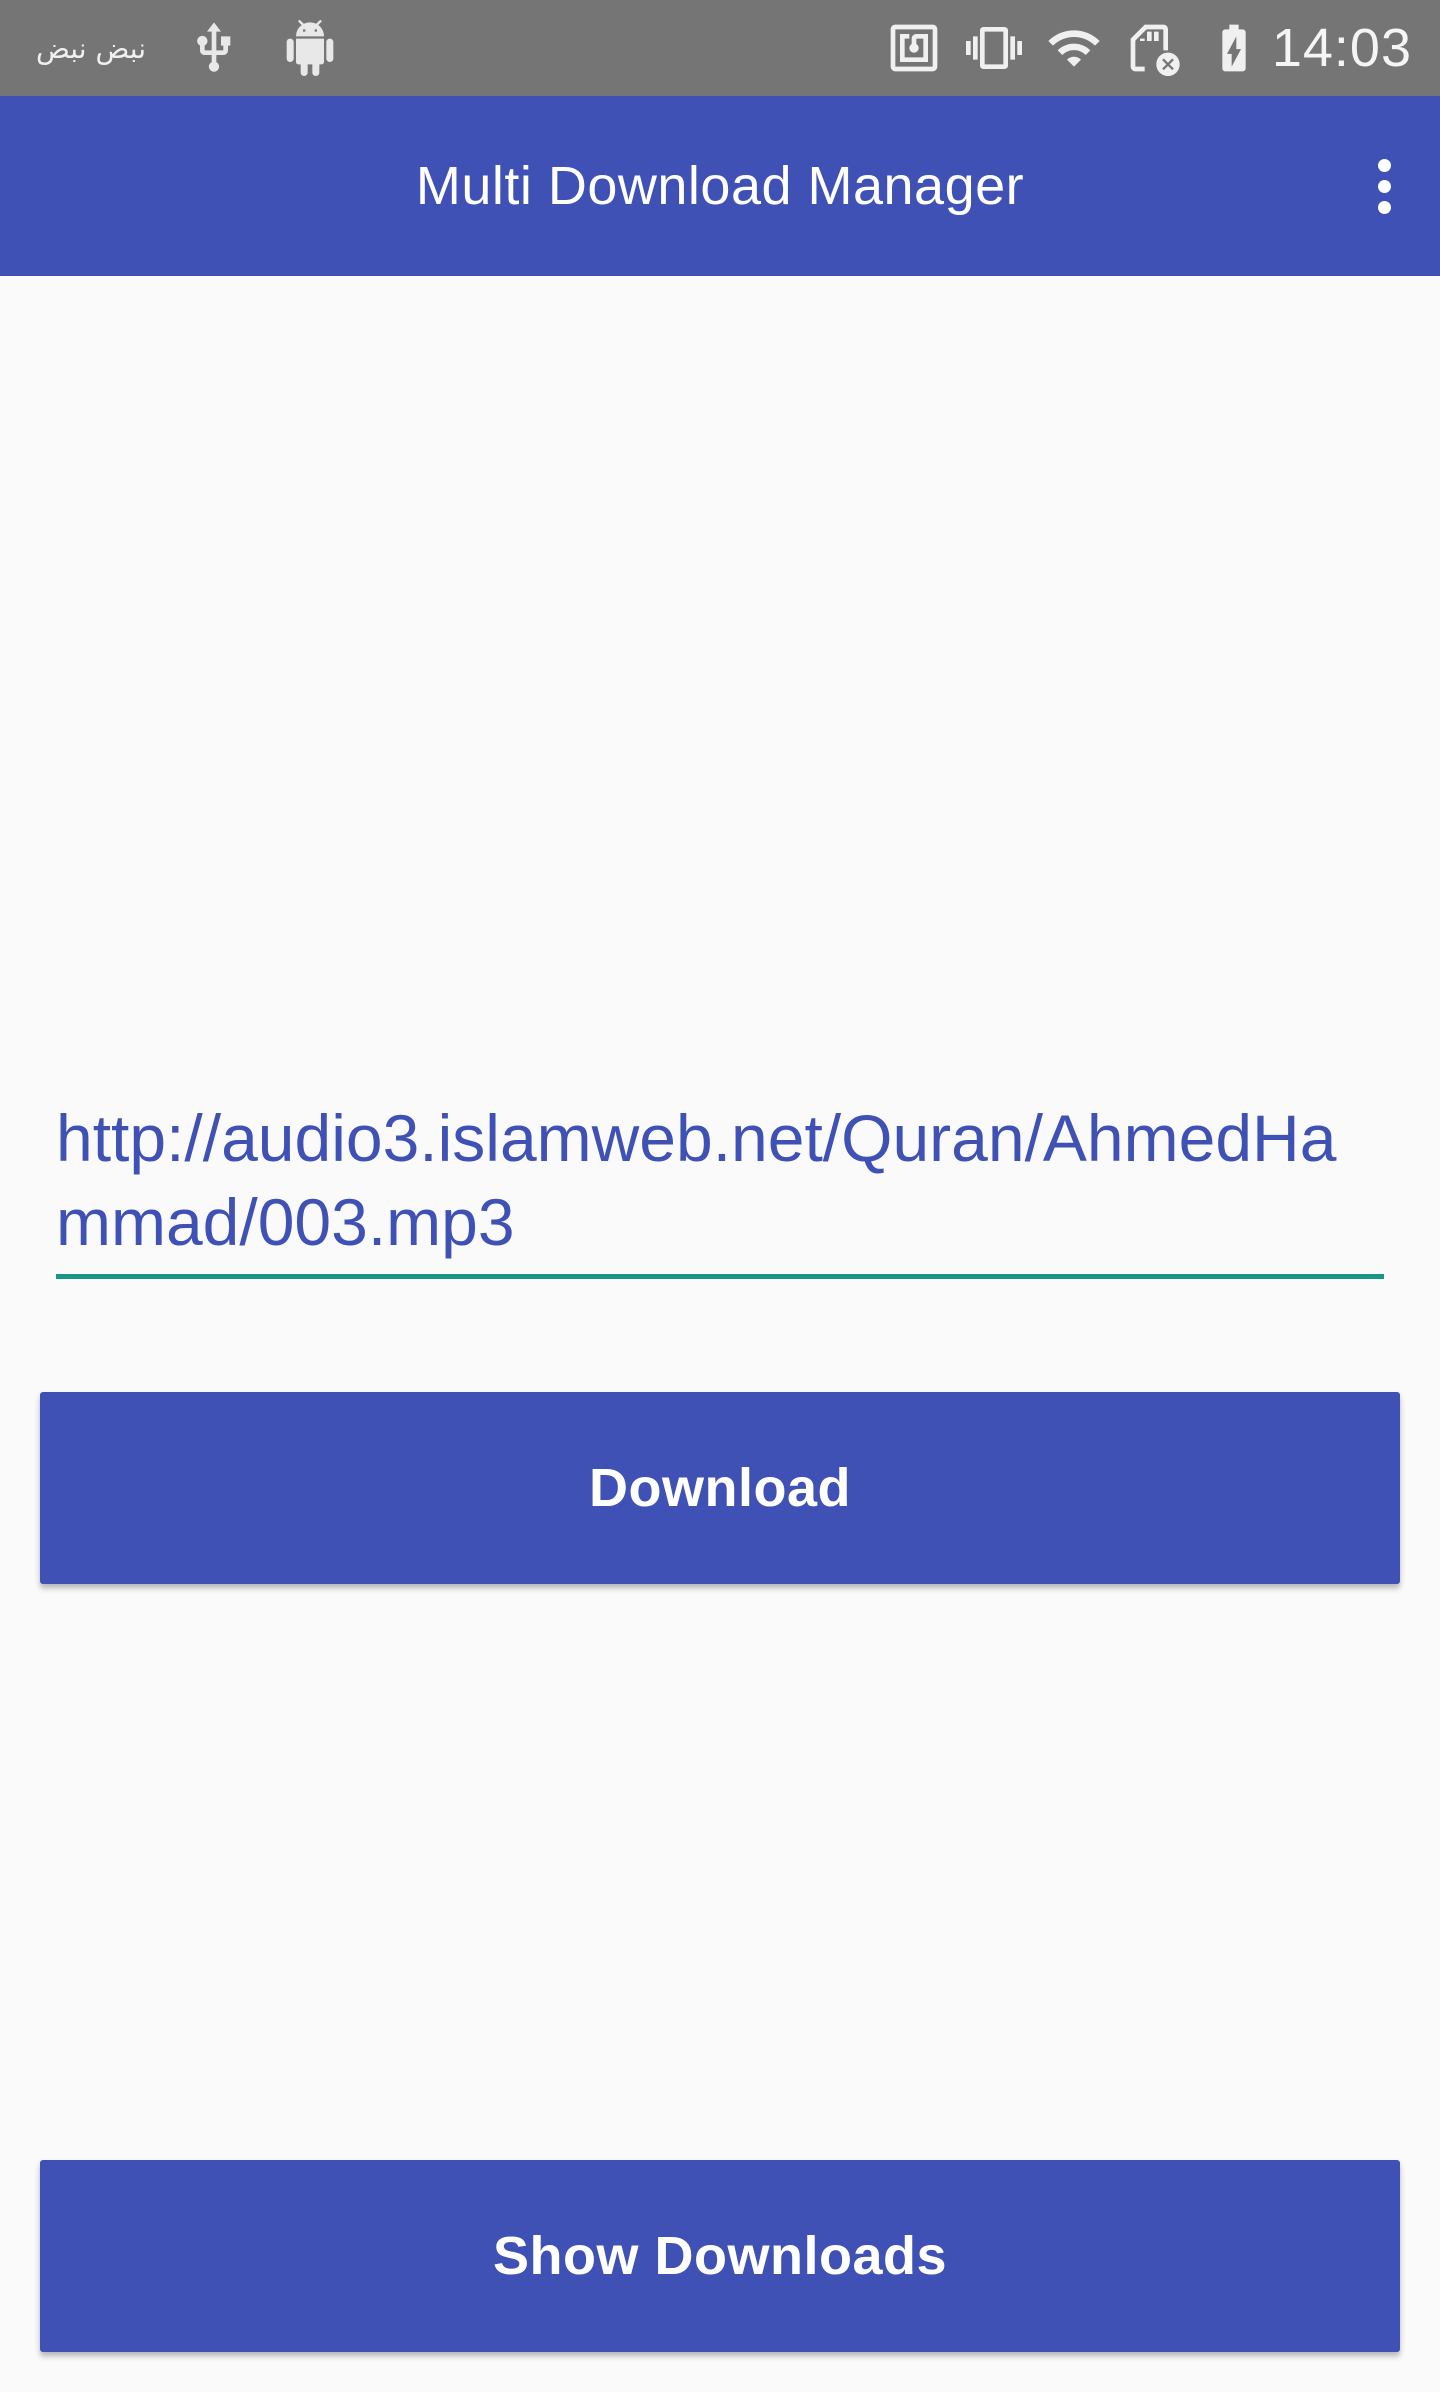 Image resolution: width=1440 pixels, height=2392 pixels. What do you see at coordinates (91, 48) in the screenshot?
I see `notification-text: نبض نبض` at bounding box center [91, 48].